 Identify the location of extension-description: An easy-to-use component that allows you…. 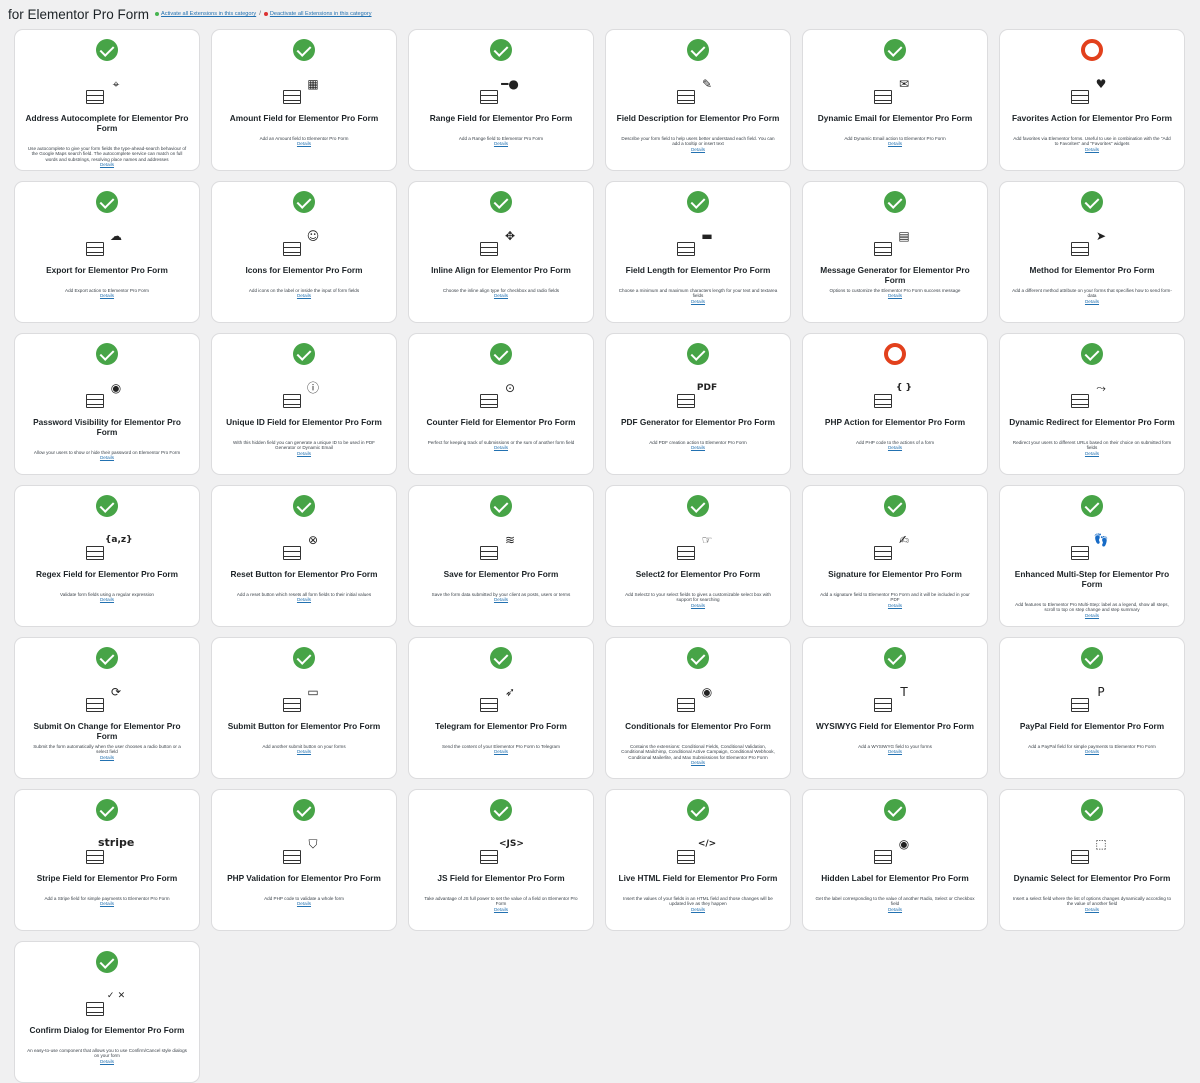
(107, 1056).